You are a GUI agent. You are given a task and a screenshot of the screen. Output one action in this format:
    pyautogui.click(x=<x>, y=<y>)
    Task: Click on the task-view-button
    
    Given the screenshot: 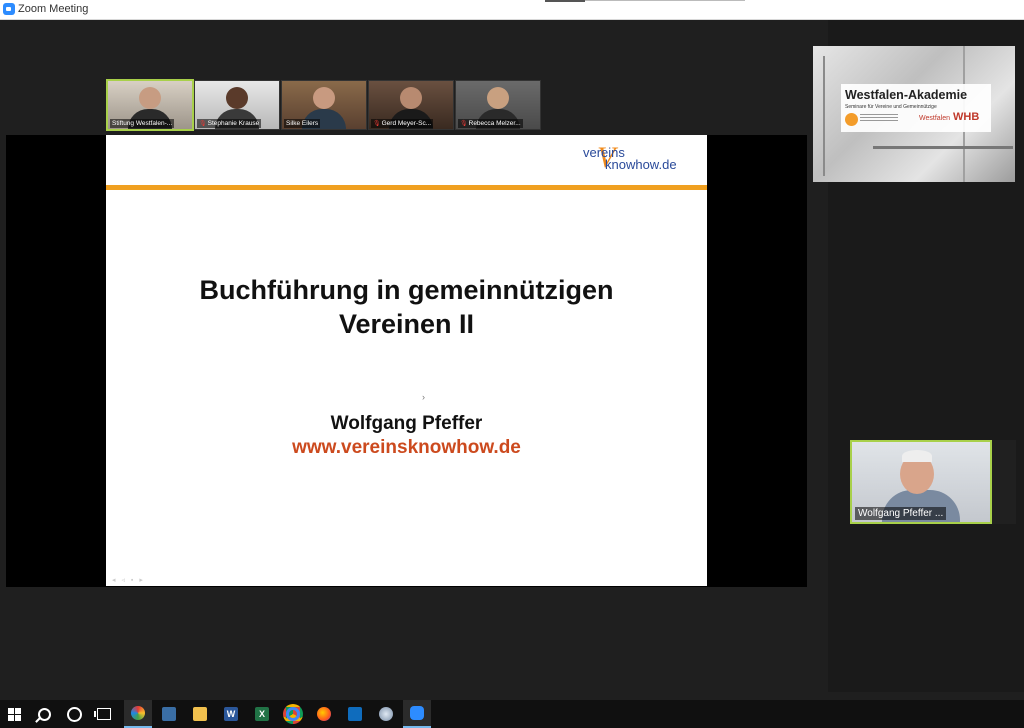 What is the action you would take?
    pyautogui.click(x=104, y=714)
    